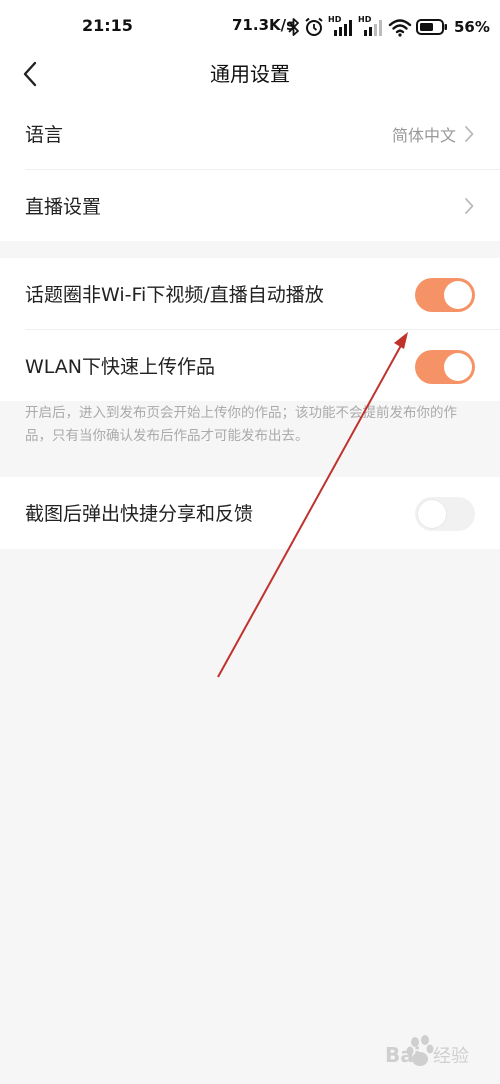 This screenshot has height=1084, width=500. I want to click on signal-2: HD, so click(371, 26).